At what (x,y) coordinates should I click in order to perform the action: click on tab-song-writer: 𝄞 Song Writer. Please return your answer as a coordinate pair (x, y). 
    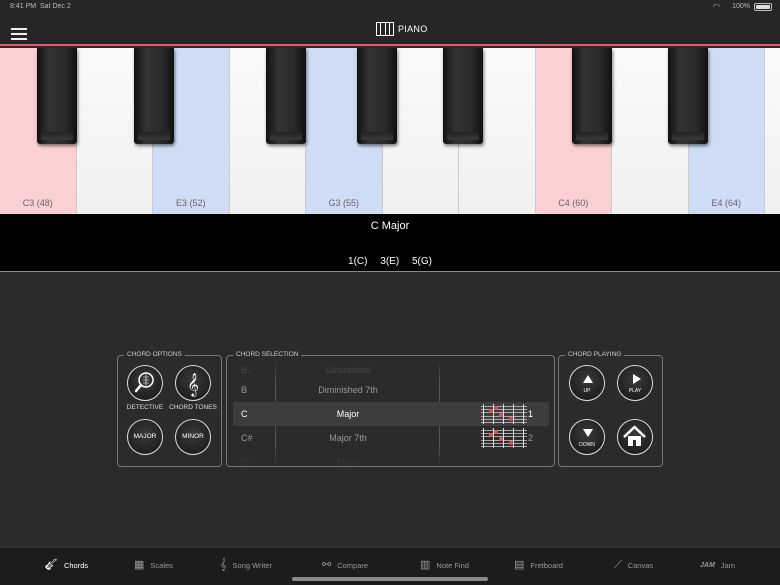
    Looking at the image, I should click on (246, 565).